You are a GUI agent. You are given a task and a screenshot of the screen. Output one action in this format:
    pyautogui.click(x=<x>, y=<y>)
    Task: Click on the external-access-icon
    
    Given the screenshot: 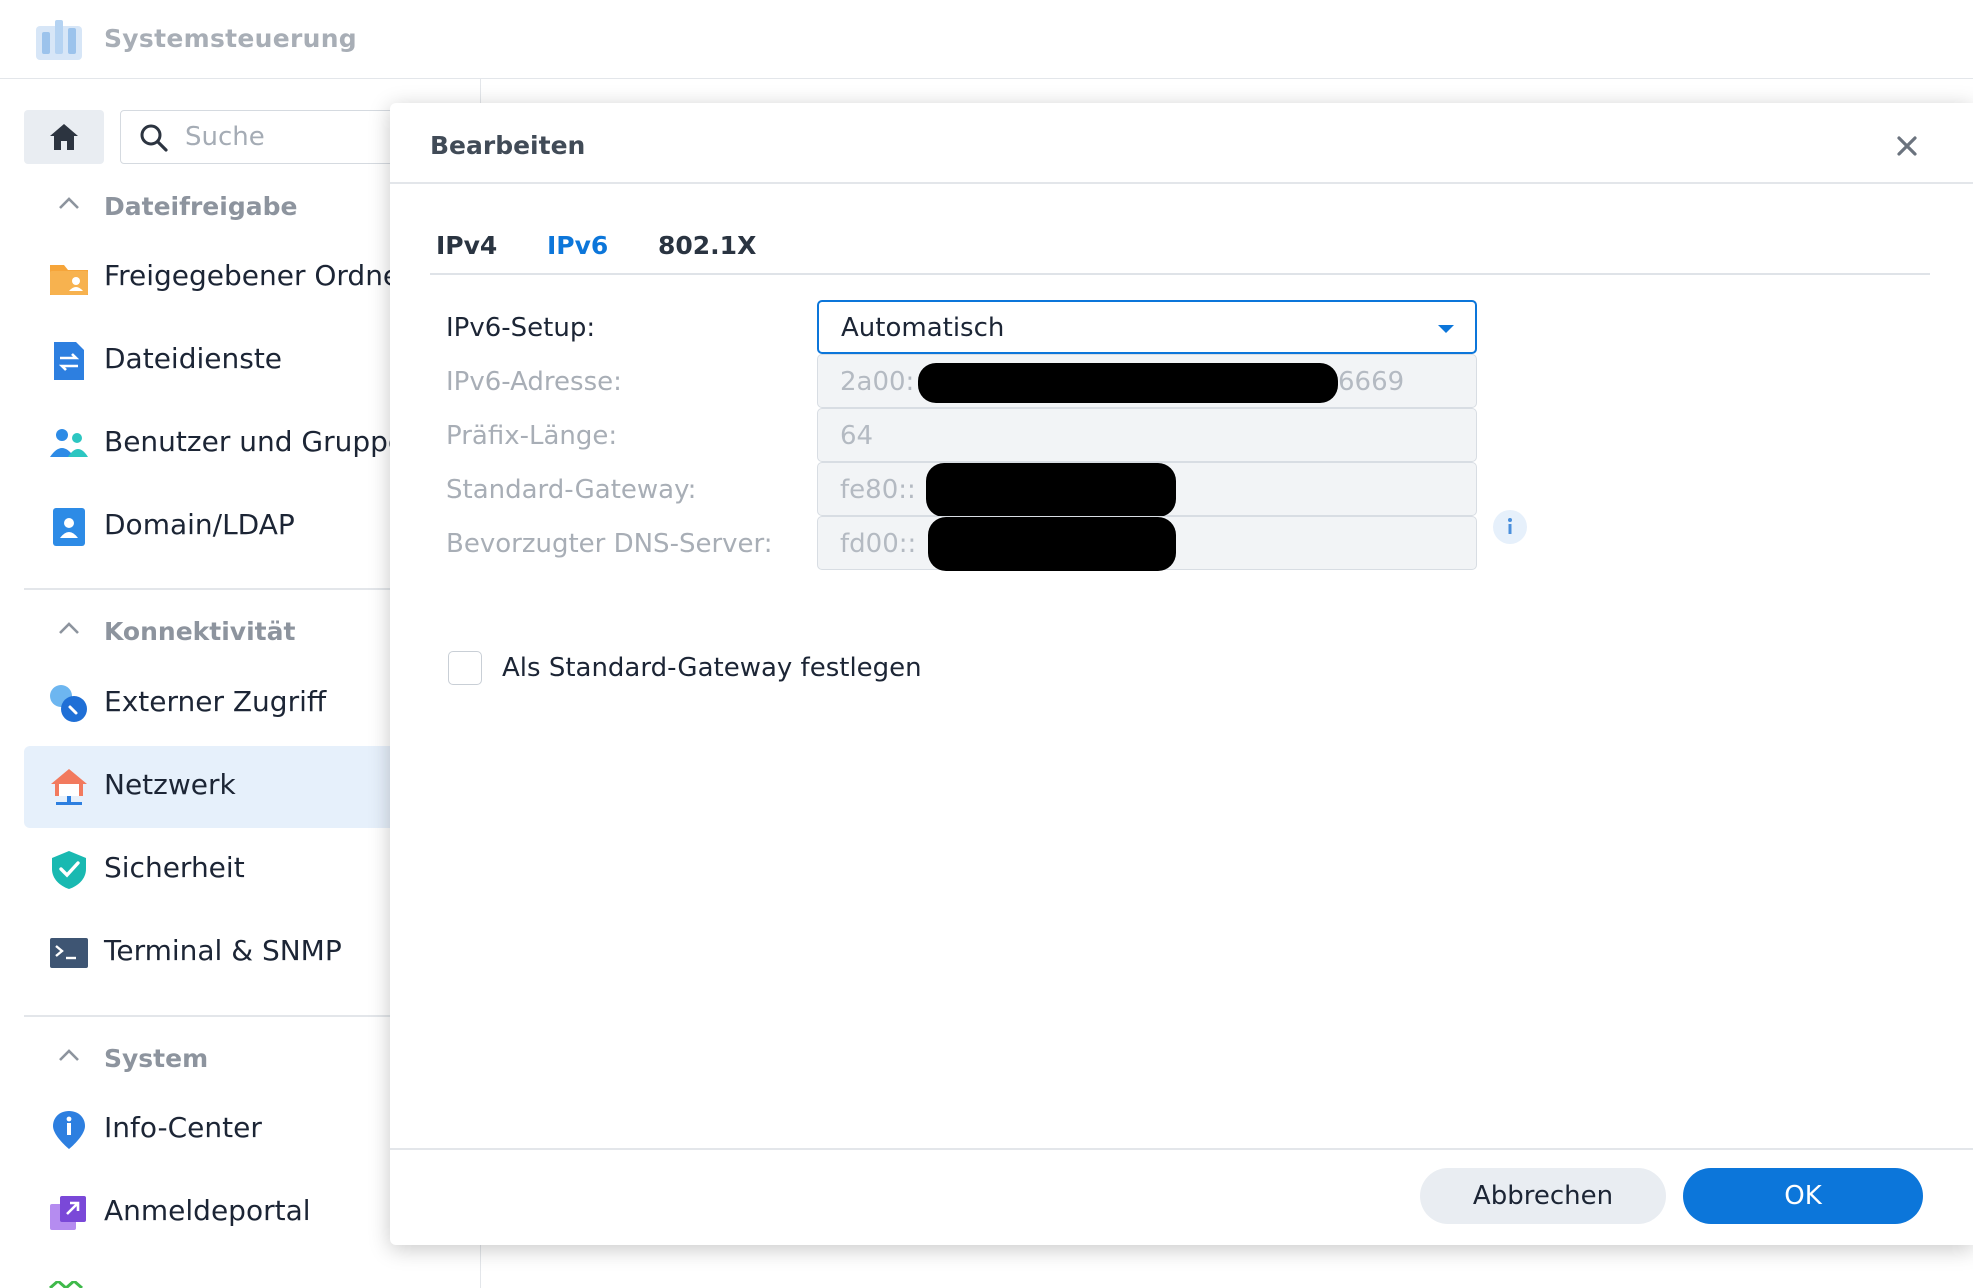 What is the action you would take?
    pyautogui.click(x=68, y=703)
    